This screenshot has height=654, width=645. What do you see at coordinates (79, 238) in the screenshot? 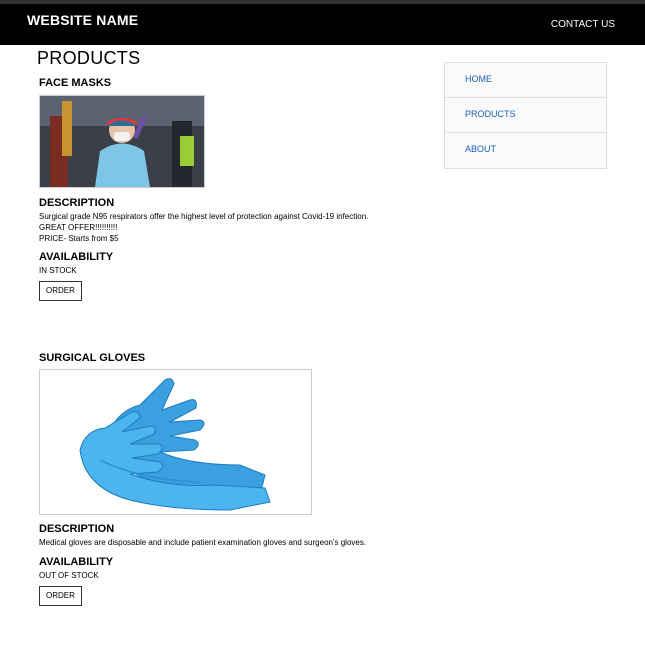
I see `description-line: PRICE- Starts from $5` at bounding box center [79, 238].